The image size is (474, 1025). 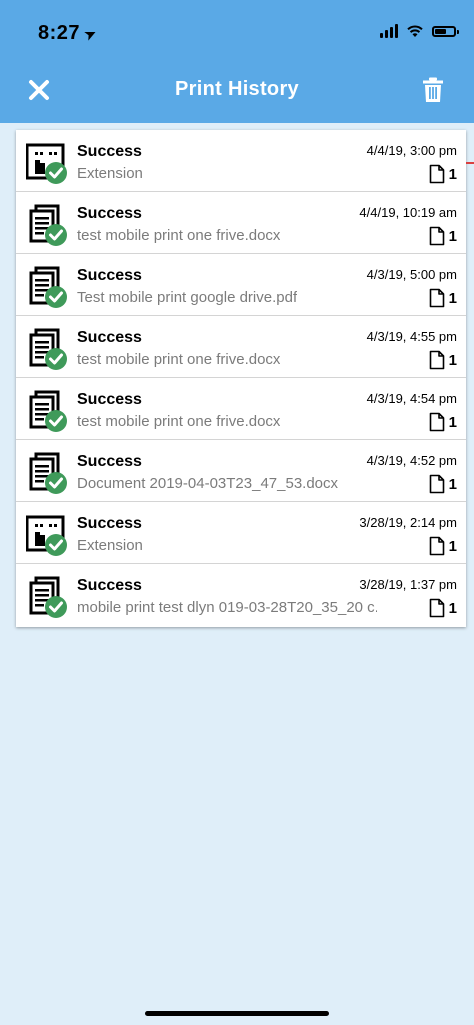 What do you see at coordinates (208, 483) in the screenshot?
I see `job-name: Document 2019-04-03T23_47_53.docx` at bounding box center [208, 483].